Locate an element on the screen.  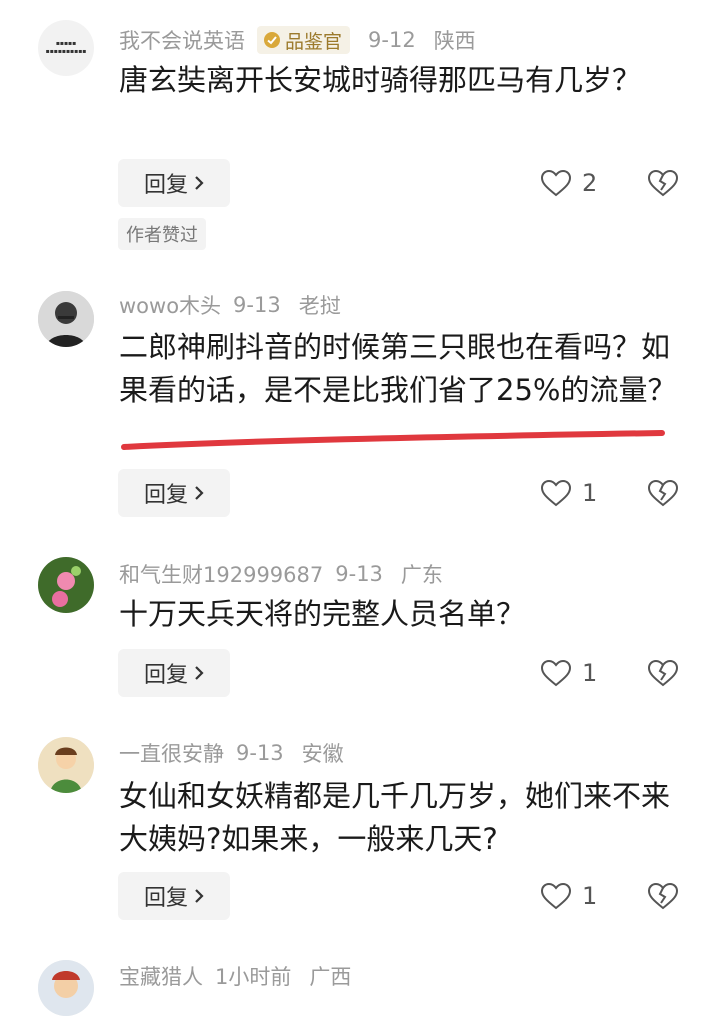
comment-meta: 宝藏猎人 1小时前 广西 is located at coordinates (244, 976).